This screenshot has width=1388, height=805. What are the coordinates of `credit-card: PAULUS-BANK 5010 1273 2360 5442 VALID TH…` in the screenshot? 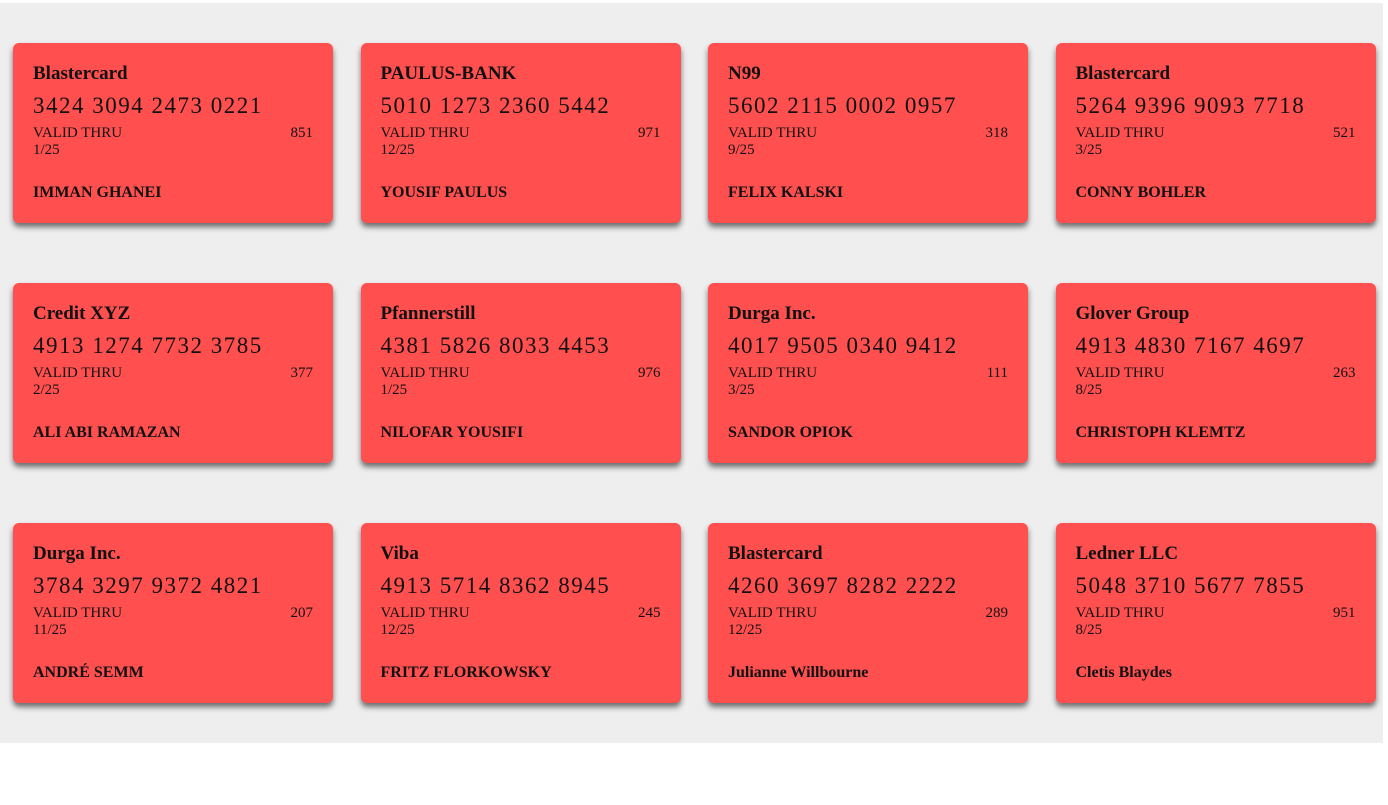 It's located at (520, 133).